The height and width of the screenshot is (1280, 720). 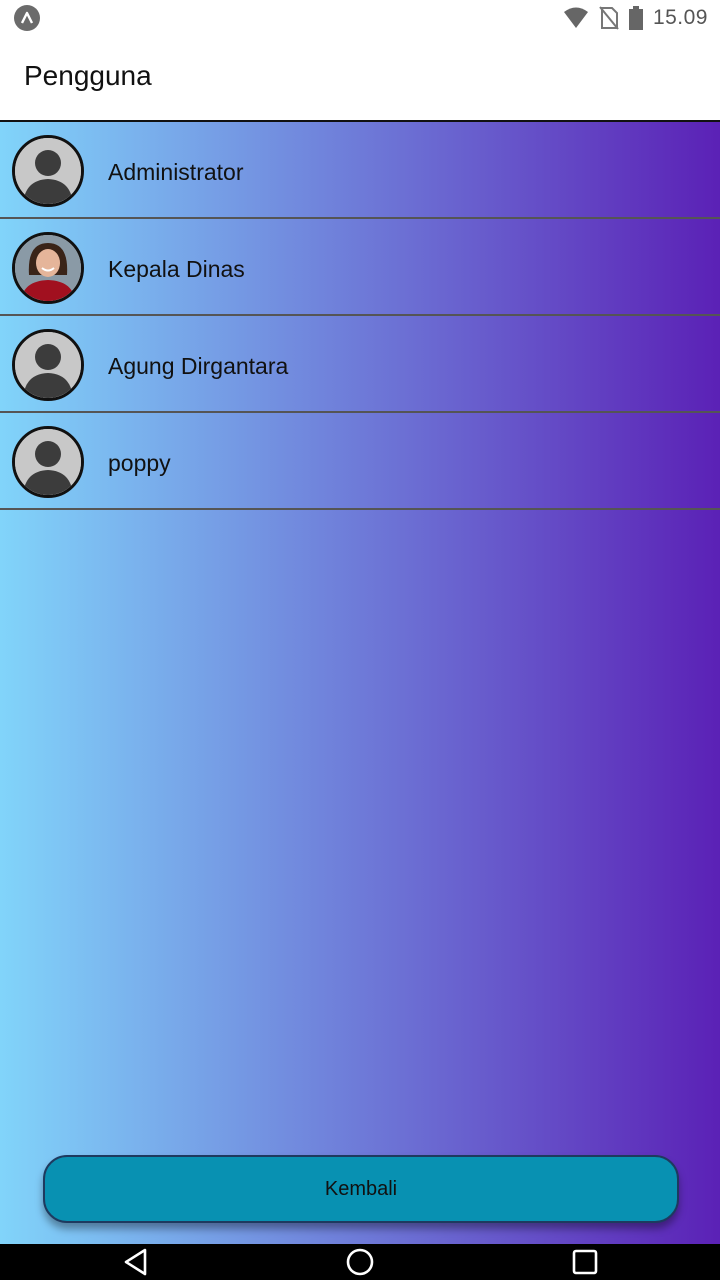 I want to click on battery-icon, so click(x=635, y=18).